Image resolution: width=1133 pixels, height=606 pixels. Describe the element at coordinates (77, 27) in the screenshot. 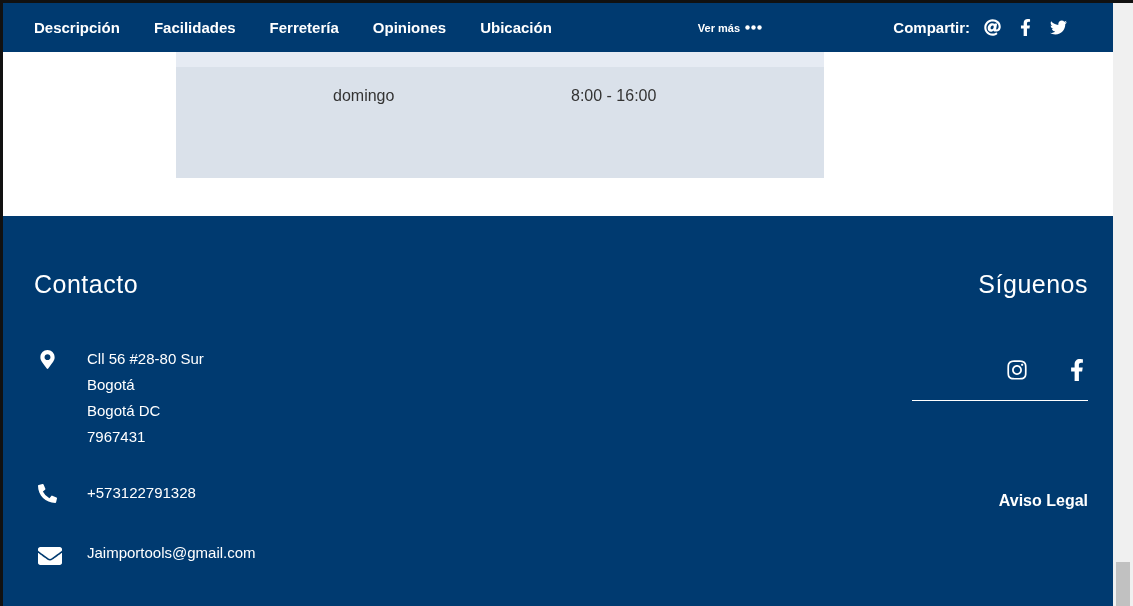

I see `nav-link: Descripción` at that location.